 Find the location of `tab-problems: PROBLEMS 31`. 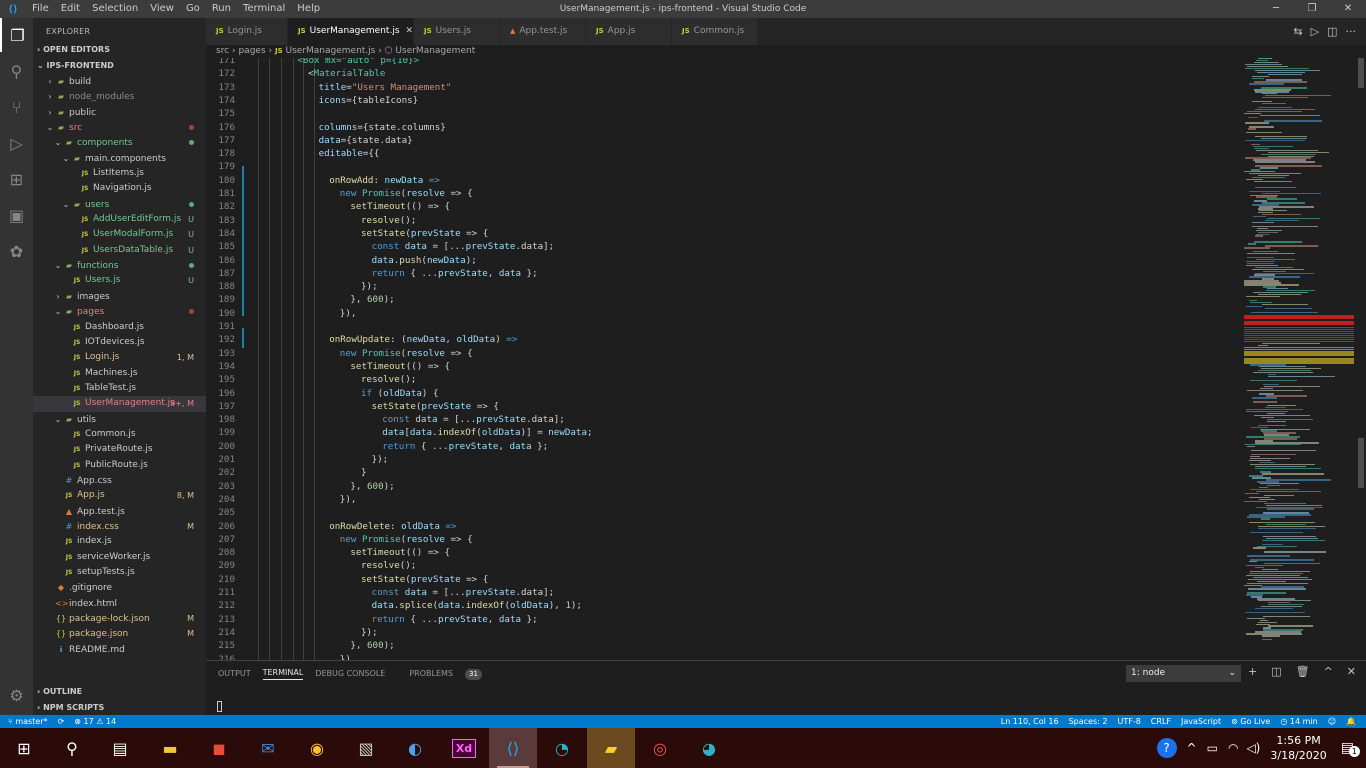

tab-problems: PROBLEMS 31 is located at coordinates (439, 674).